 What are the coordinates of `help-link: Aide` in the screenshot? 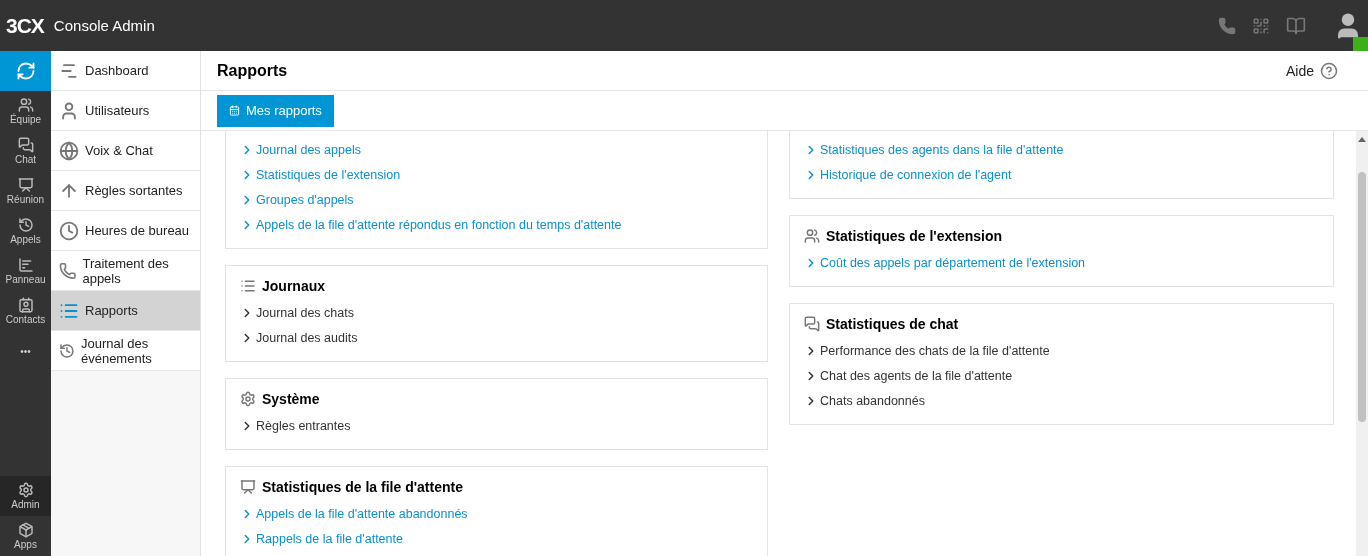 It's located at (1311, 70).